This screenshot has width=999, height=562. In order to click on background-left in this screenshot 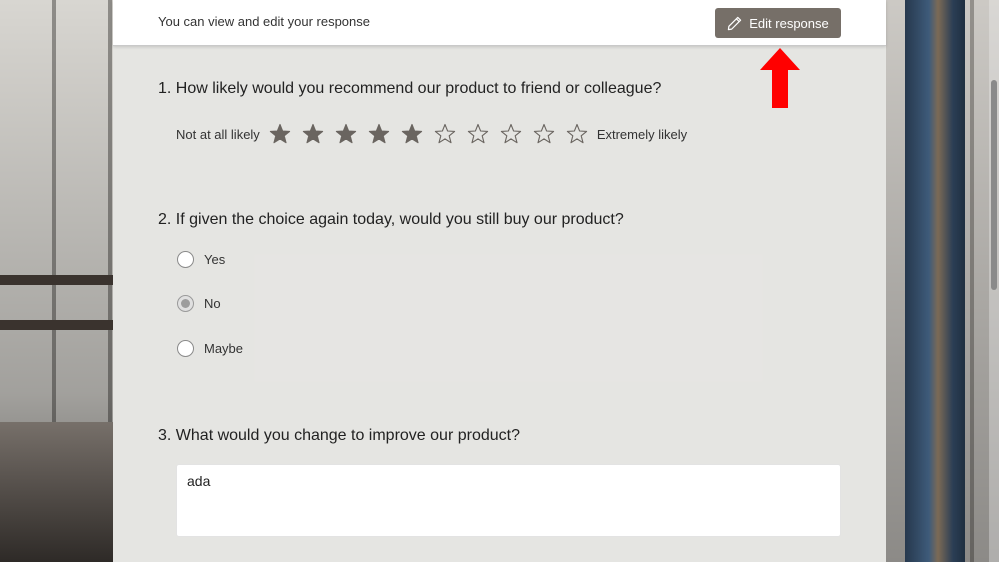, I will do `click(56, 281)`.